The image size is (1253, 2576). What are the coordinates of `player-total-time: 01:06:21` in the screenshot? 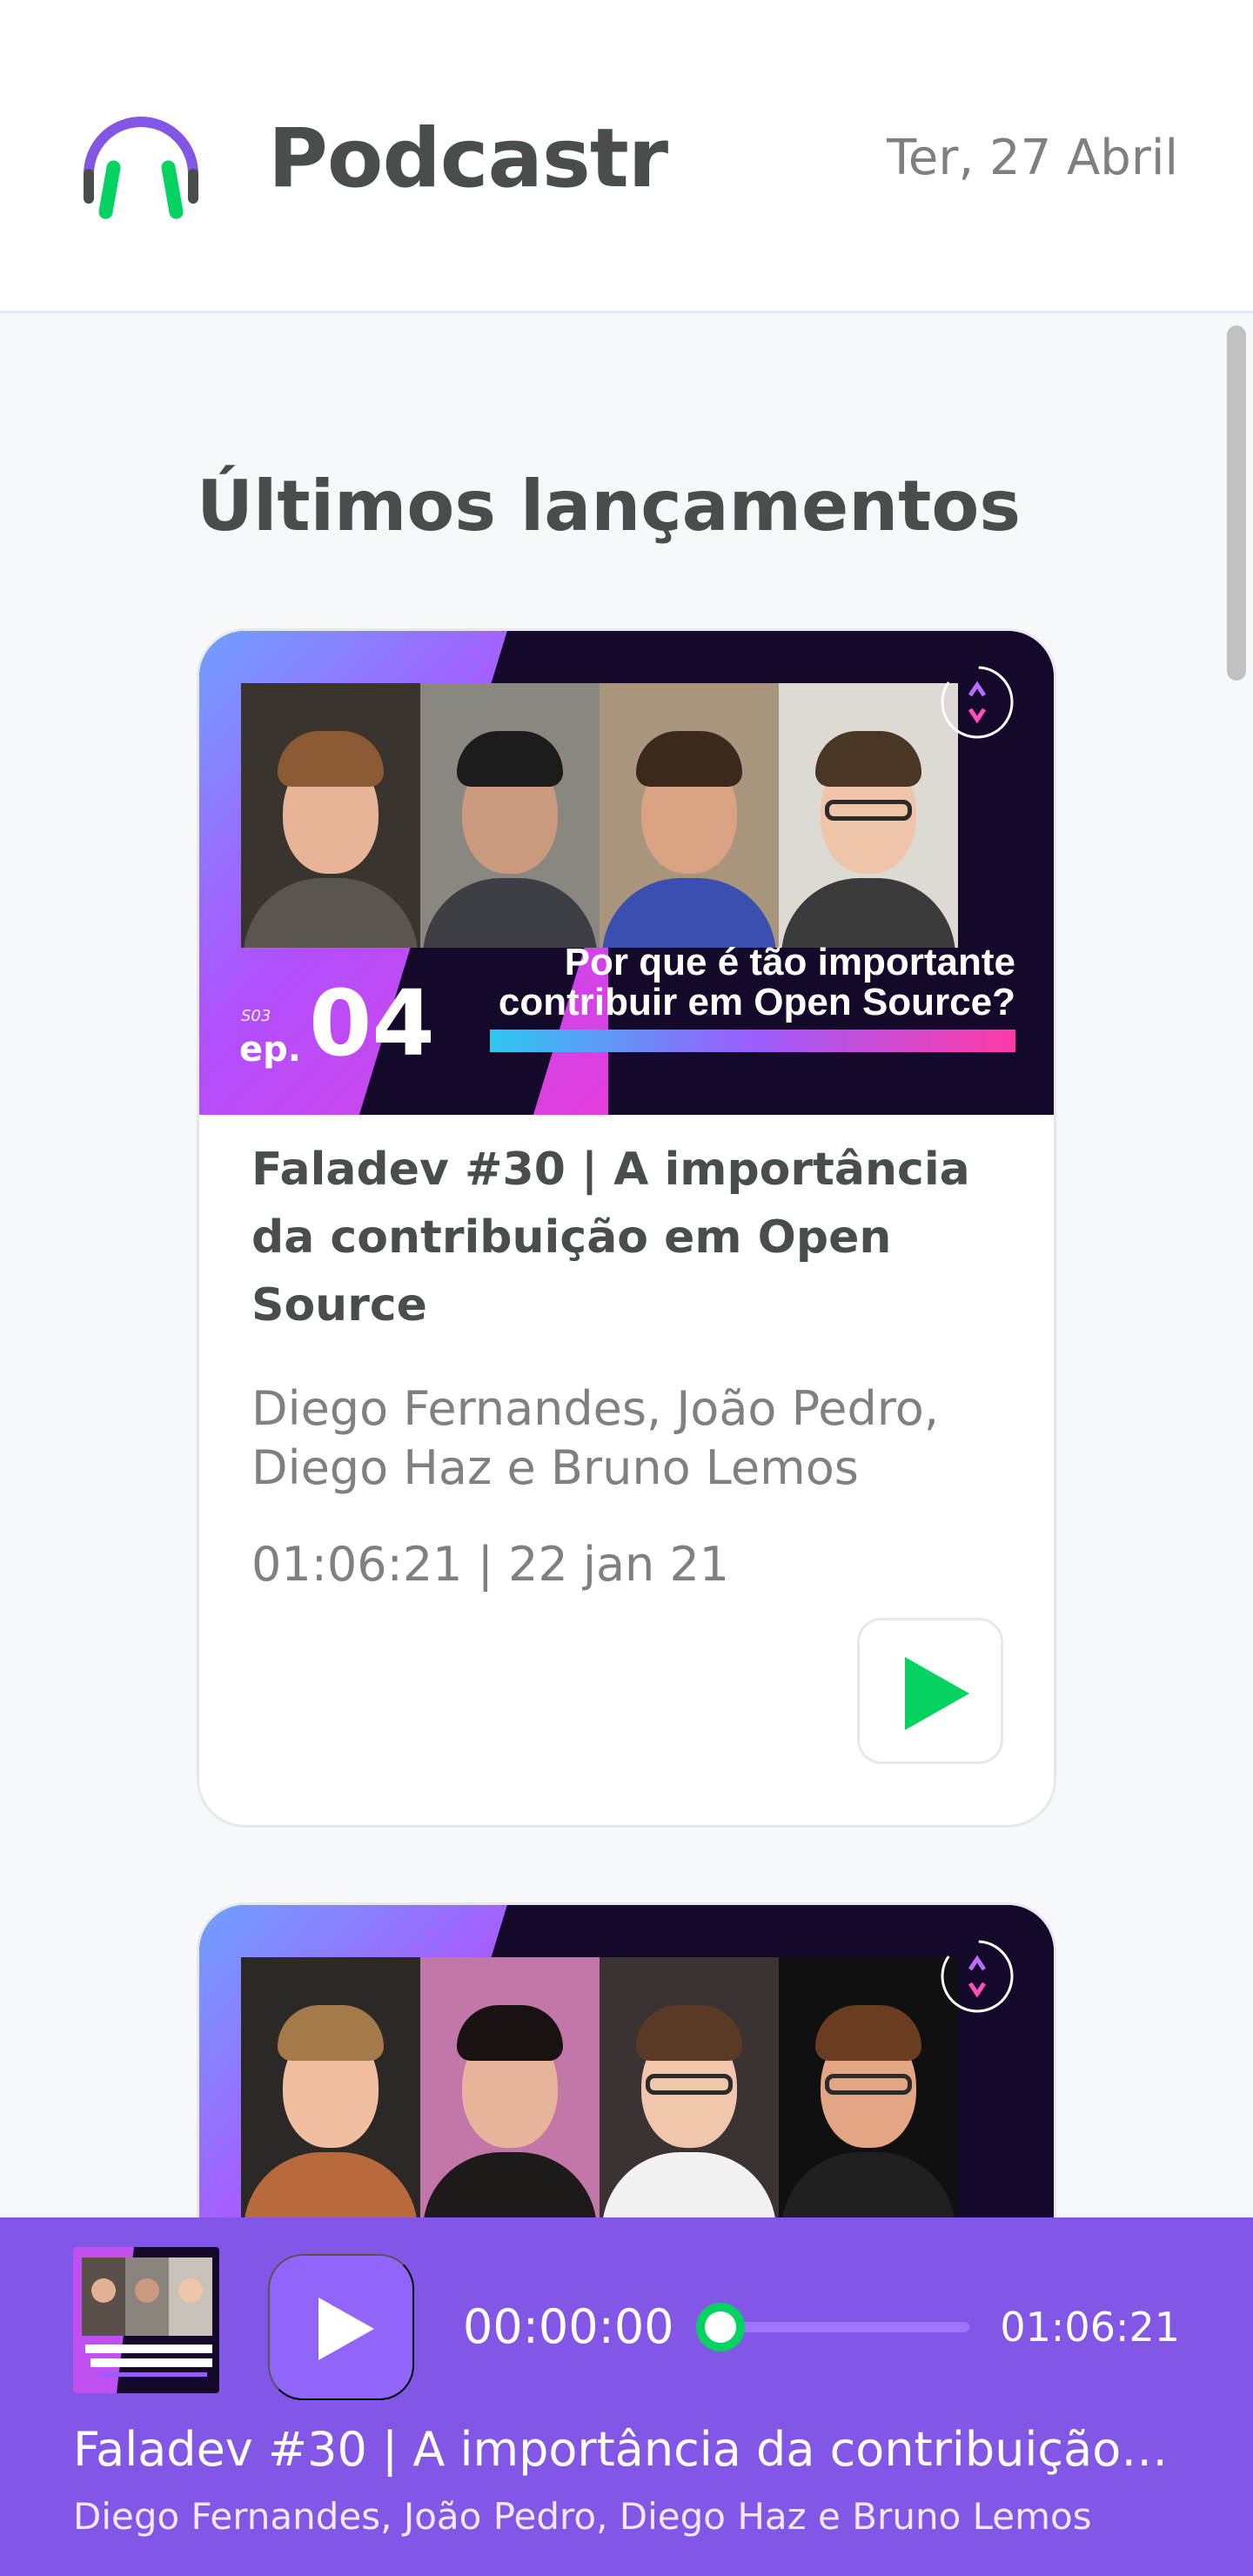 It's located at (1090, 2327).